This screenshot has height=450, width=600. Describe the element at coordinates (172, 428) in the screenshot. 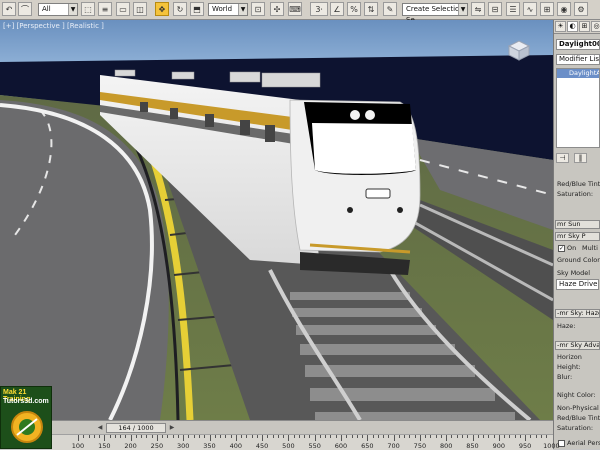

I see `next-frame-icon: ▶` at that location.